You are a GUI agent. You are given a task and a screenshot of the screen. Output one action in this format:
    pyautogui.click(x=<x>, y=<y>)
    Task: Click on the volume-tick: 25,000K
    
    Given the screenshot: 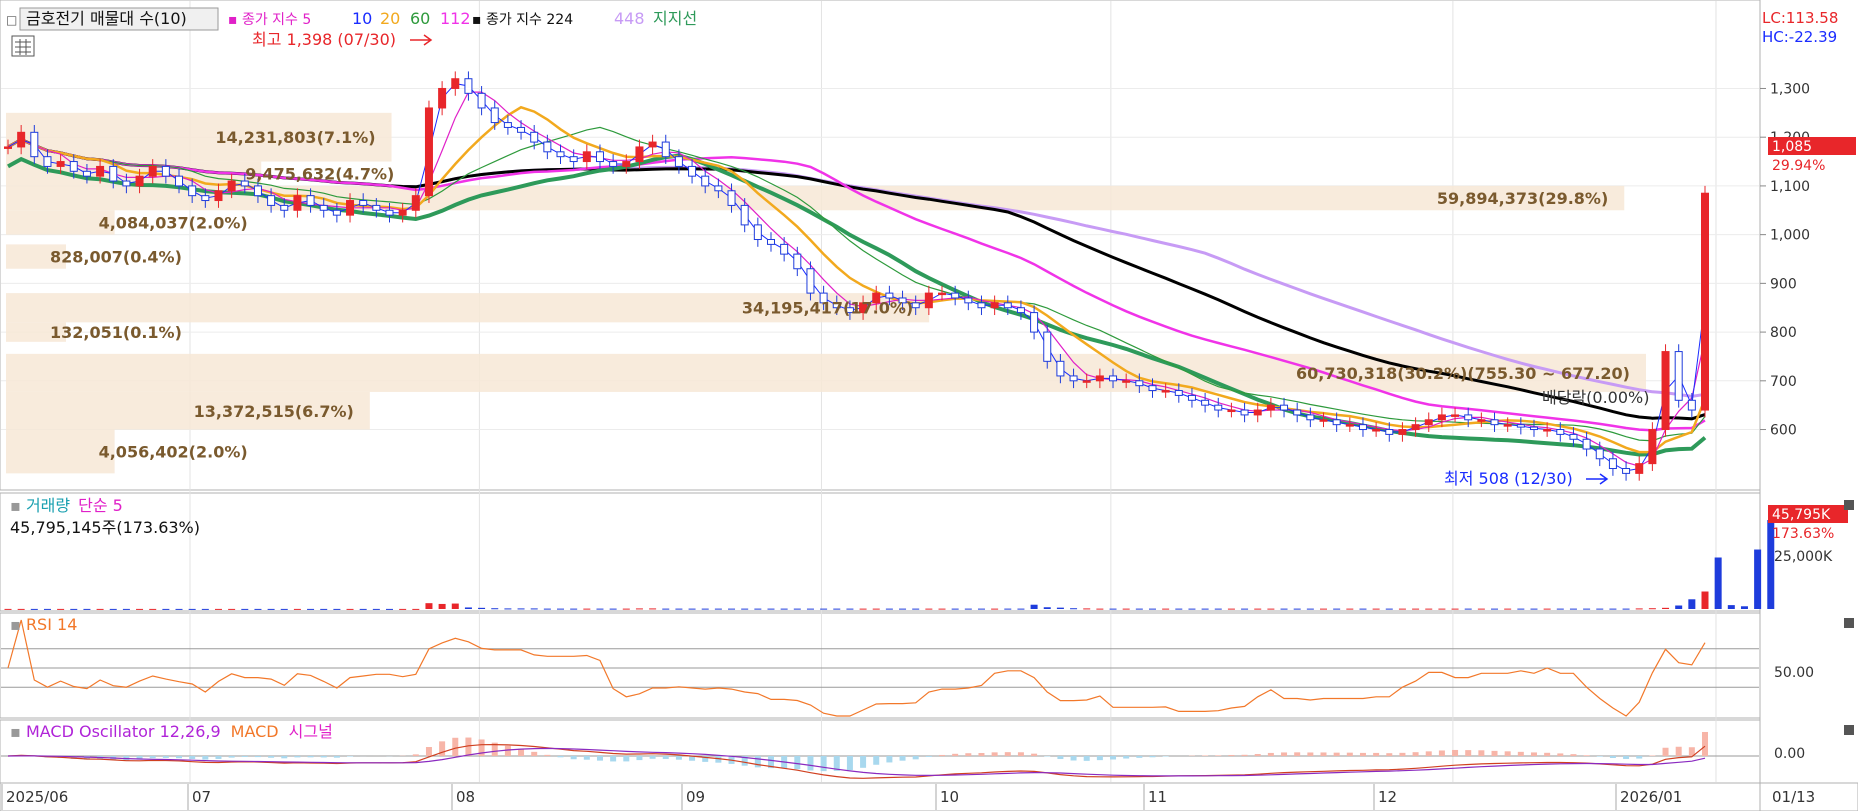 What is the action you would take?
    pyautogui.click(x=1803, y=557)
    